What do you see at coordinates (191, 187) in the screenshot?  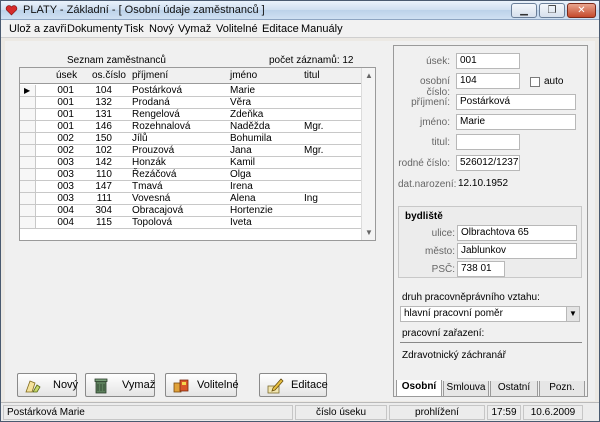 I see `table-row: 003 147 Tmavá Irena` at bounding box center [191, 187].